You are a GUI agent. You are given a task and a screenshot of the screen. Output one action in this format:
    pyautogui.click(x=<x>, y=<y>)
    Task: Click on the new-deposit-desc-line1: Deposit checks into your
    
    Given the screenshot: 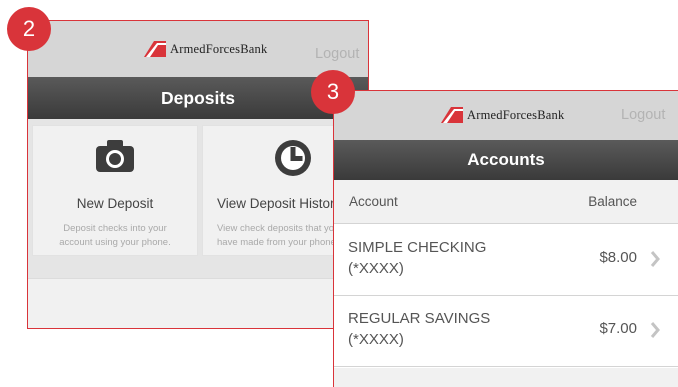 What is the action you would take?
    pyautogui.click(x=115, y=228)
    